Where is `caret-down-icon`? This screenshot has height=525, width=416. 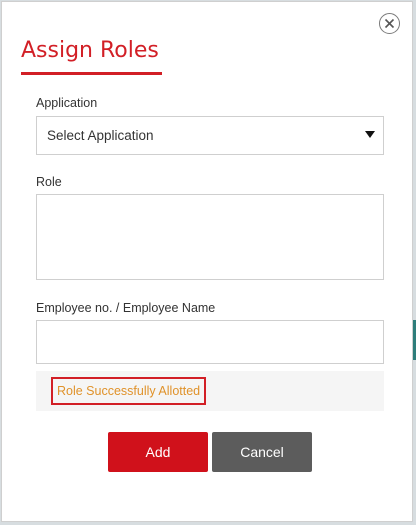 caret-down-icon is located at coordinates (370, 134).